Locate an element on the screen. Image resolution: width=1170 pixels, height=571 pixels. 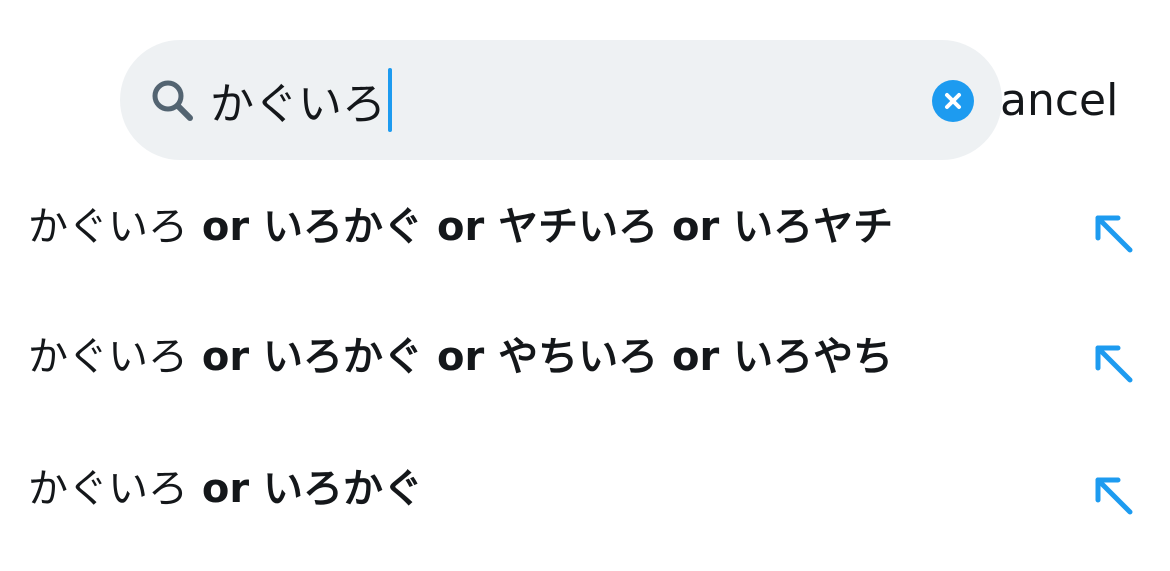
clear-icon is located at coordinates (953, 101).